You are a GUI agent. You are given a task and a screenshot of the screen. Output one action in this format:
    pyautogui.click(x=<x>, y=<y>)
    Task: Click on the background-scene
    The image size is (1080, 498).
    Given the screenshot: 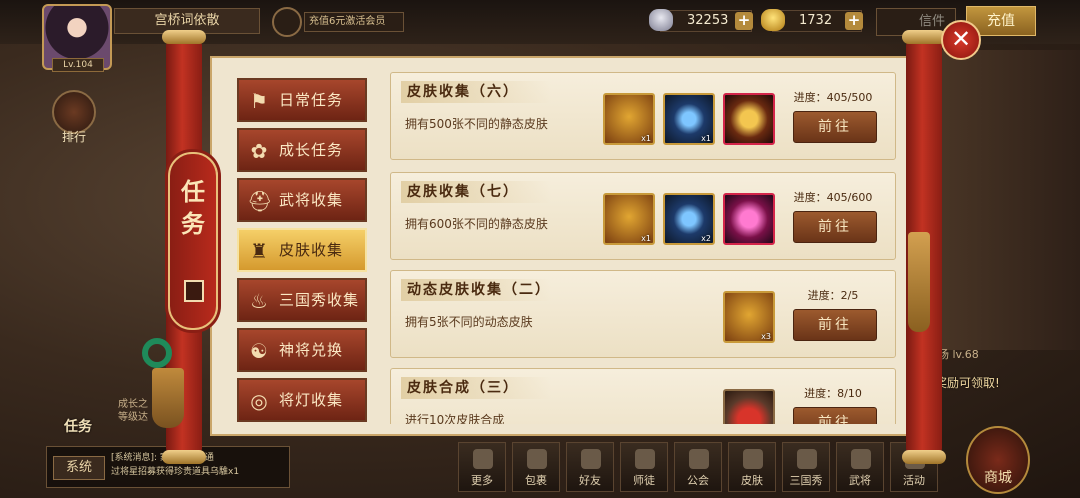 What is the action you would take?
    pyautogui.click(x=1006, y=200)
    